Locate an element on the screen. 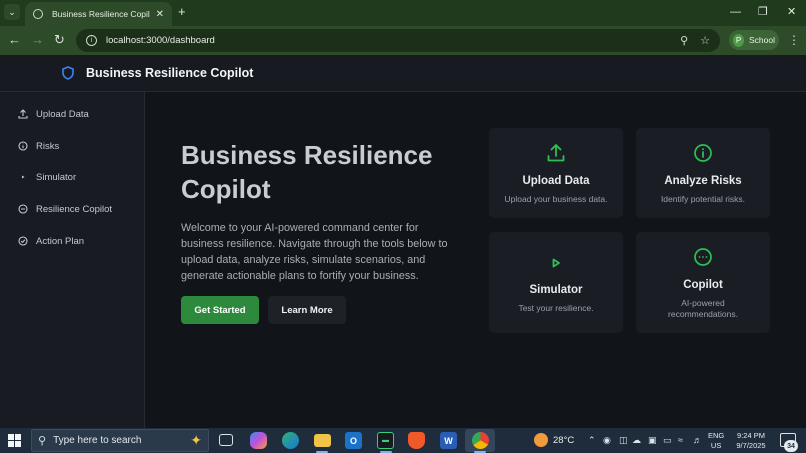  card-description: Test your resilience. is located at coordinates (556, 308).